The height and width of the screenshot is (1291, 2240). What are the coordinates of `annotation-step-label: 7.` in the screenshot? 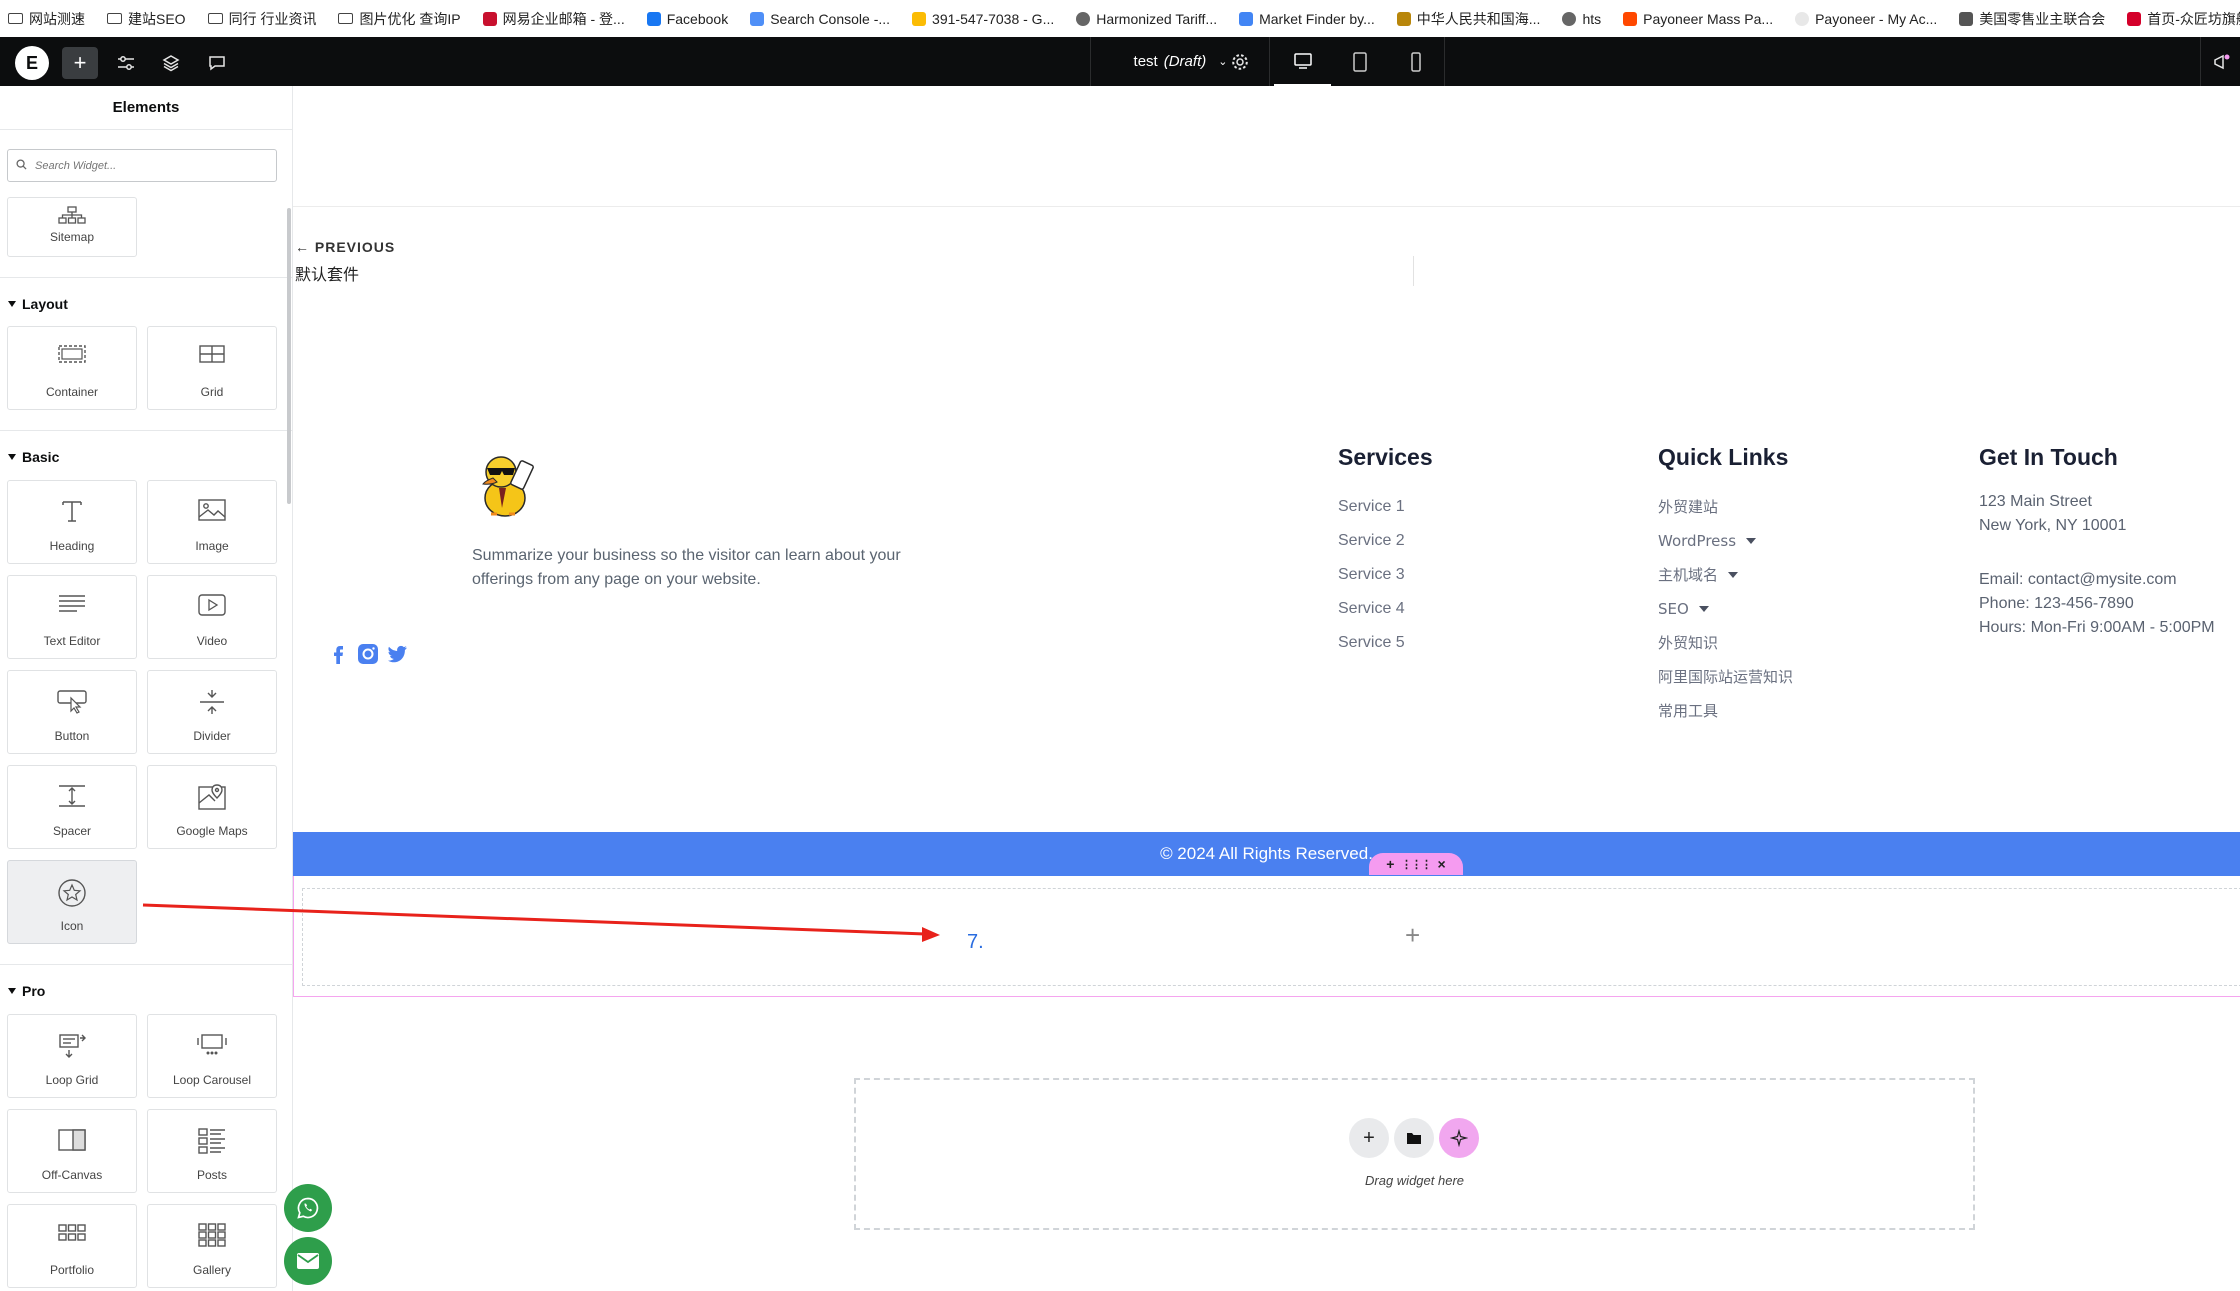 It's located at (975, 942).